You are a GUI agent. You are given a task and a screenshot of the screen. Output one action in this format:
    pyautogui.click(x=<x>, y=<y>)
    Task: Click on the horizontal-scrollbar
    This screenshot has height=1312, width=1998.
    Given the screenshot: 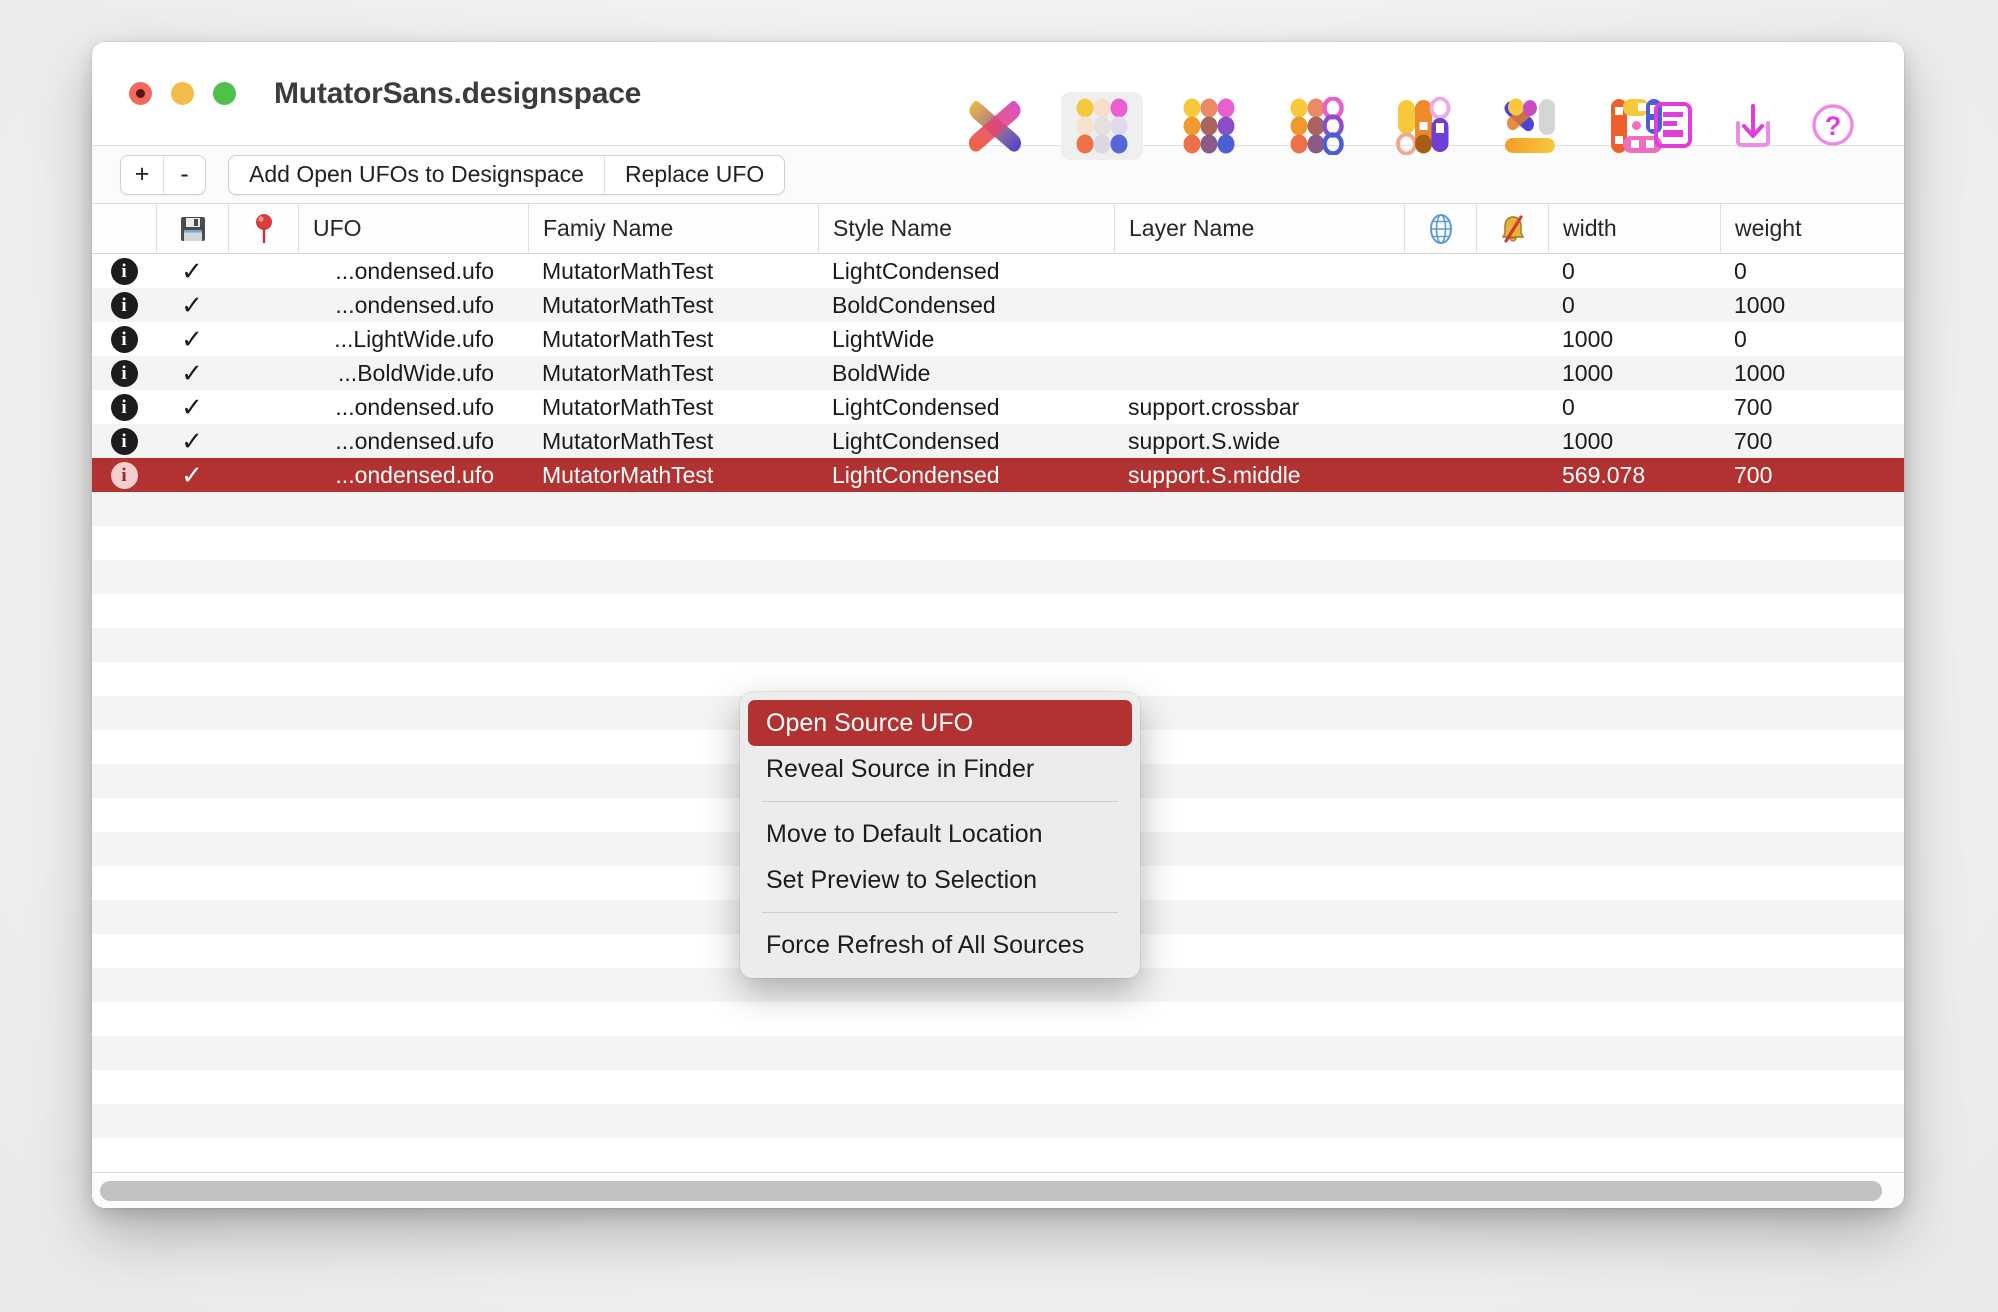 What is the action you would take?
    pyautogui.click(x=998, y=1190)
    